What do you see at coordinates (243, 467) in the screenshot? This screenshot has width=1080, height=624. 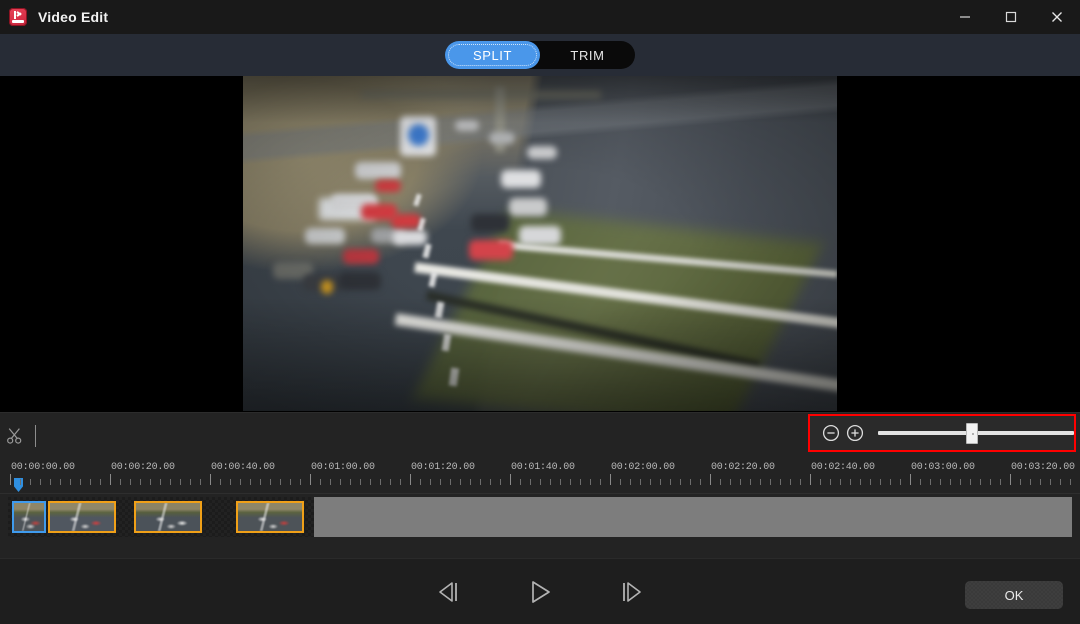 I see `ruler-label: 00:00:40.00` at bounding box center [243, 467].